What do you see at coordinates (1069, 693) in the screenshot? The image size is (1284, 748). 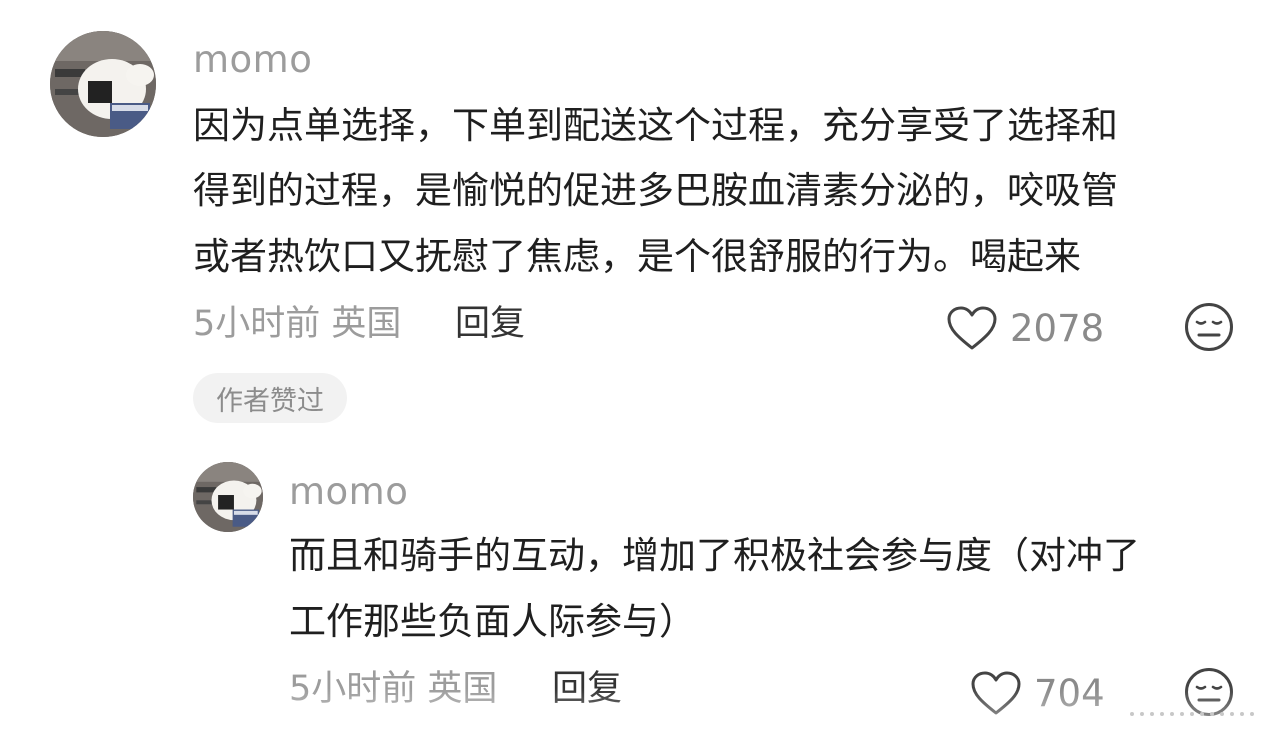 I see `reply-like-count: 704` at bounding box center [1069, 693].